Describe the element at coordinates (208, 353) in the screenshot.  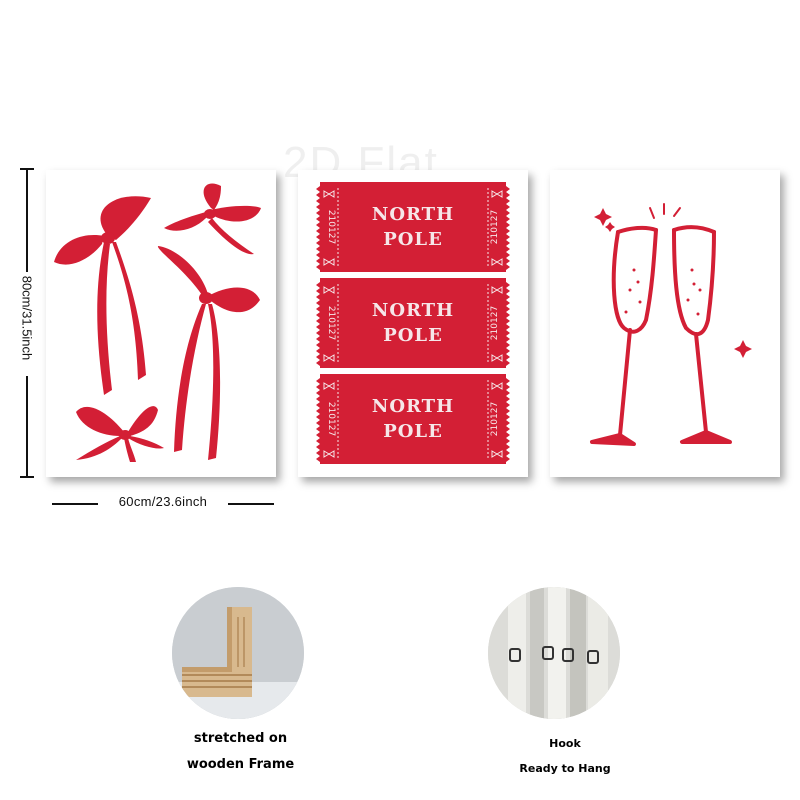
I see `bow-icon-ribbon` at that location.